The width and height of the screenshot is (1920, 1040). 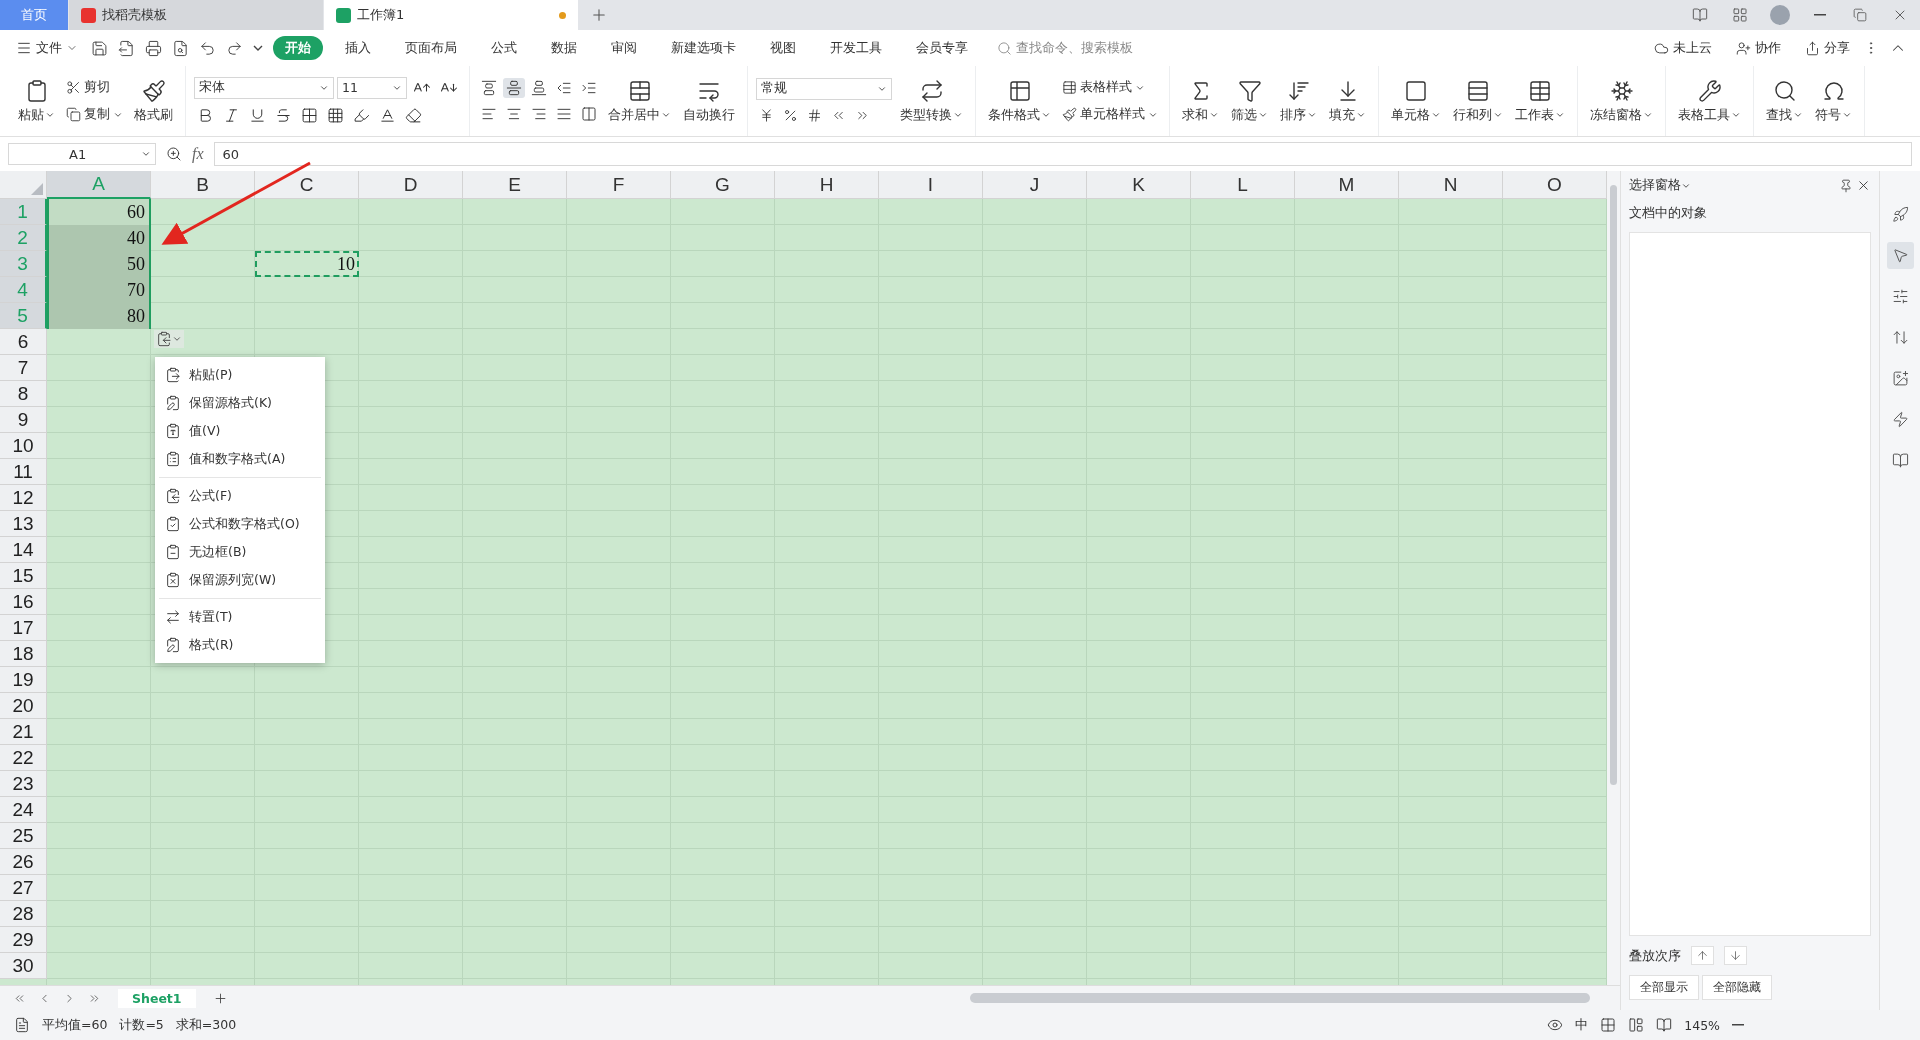 I want to click on send-backward-button, so click(x=1735, y=955).